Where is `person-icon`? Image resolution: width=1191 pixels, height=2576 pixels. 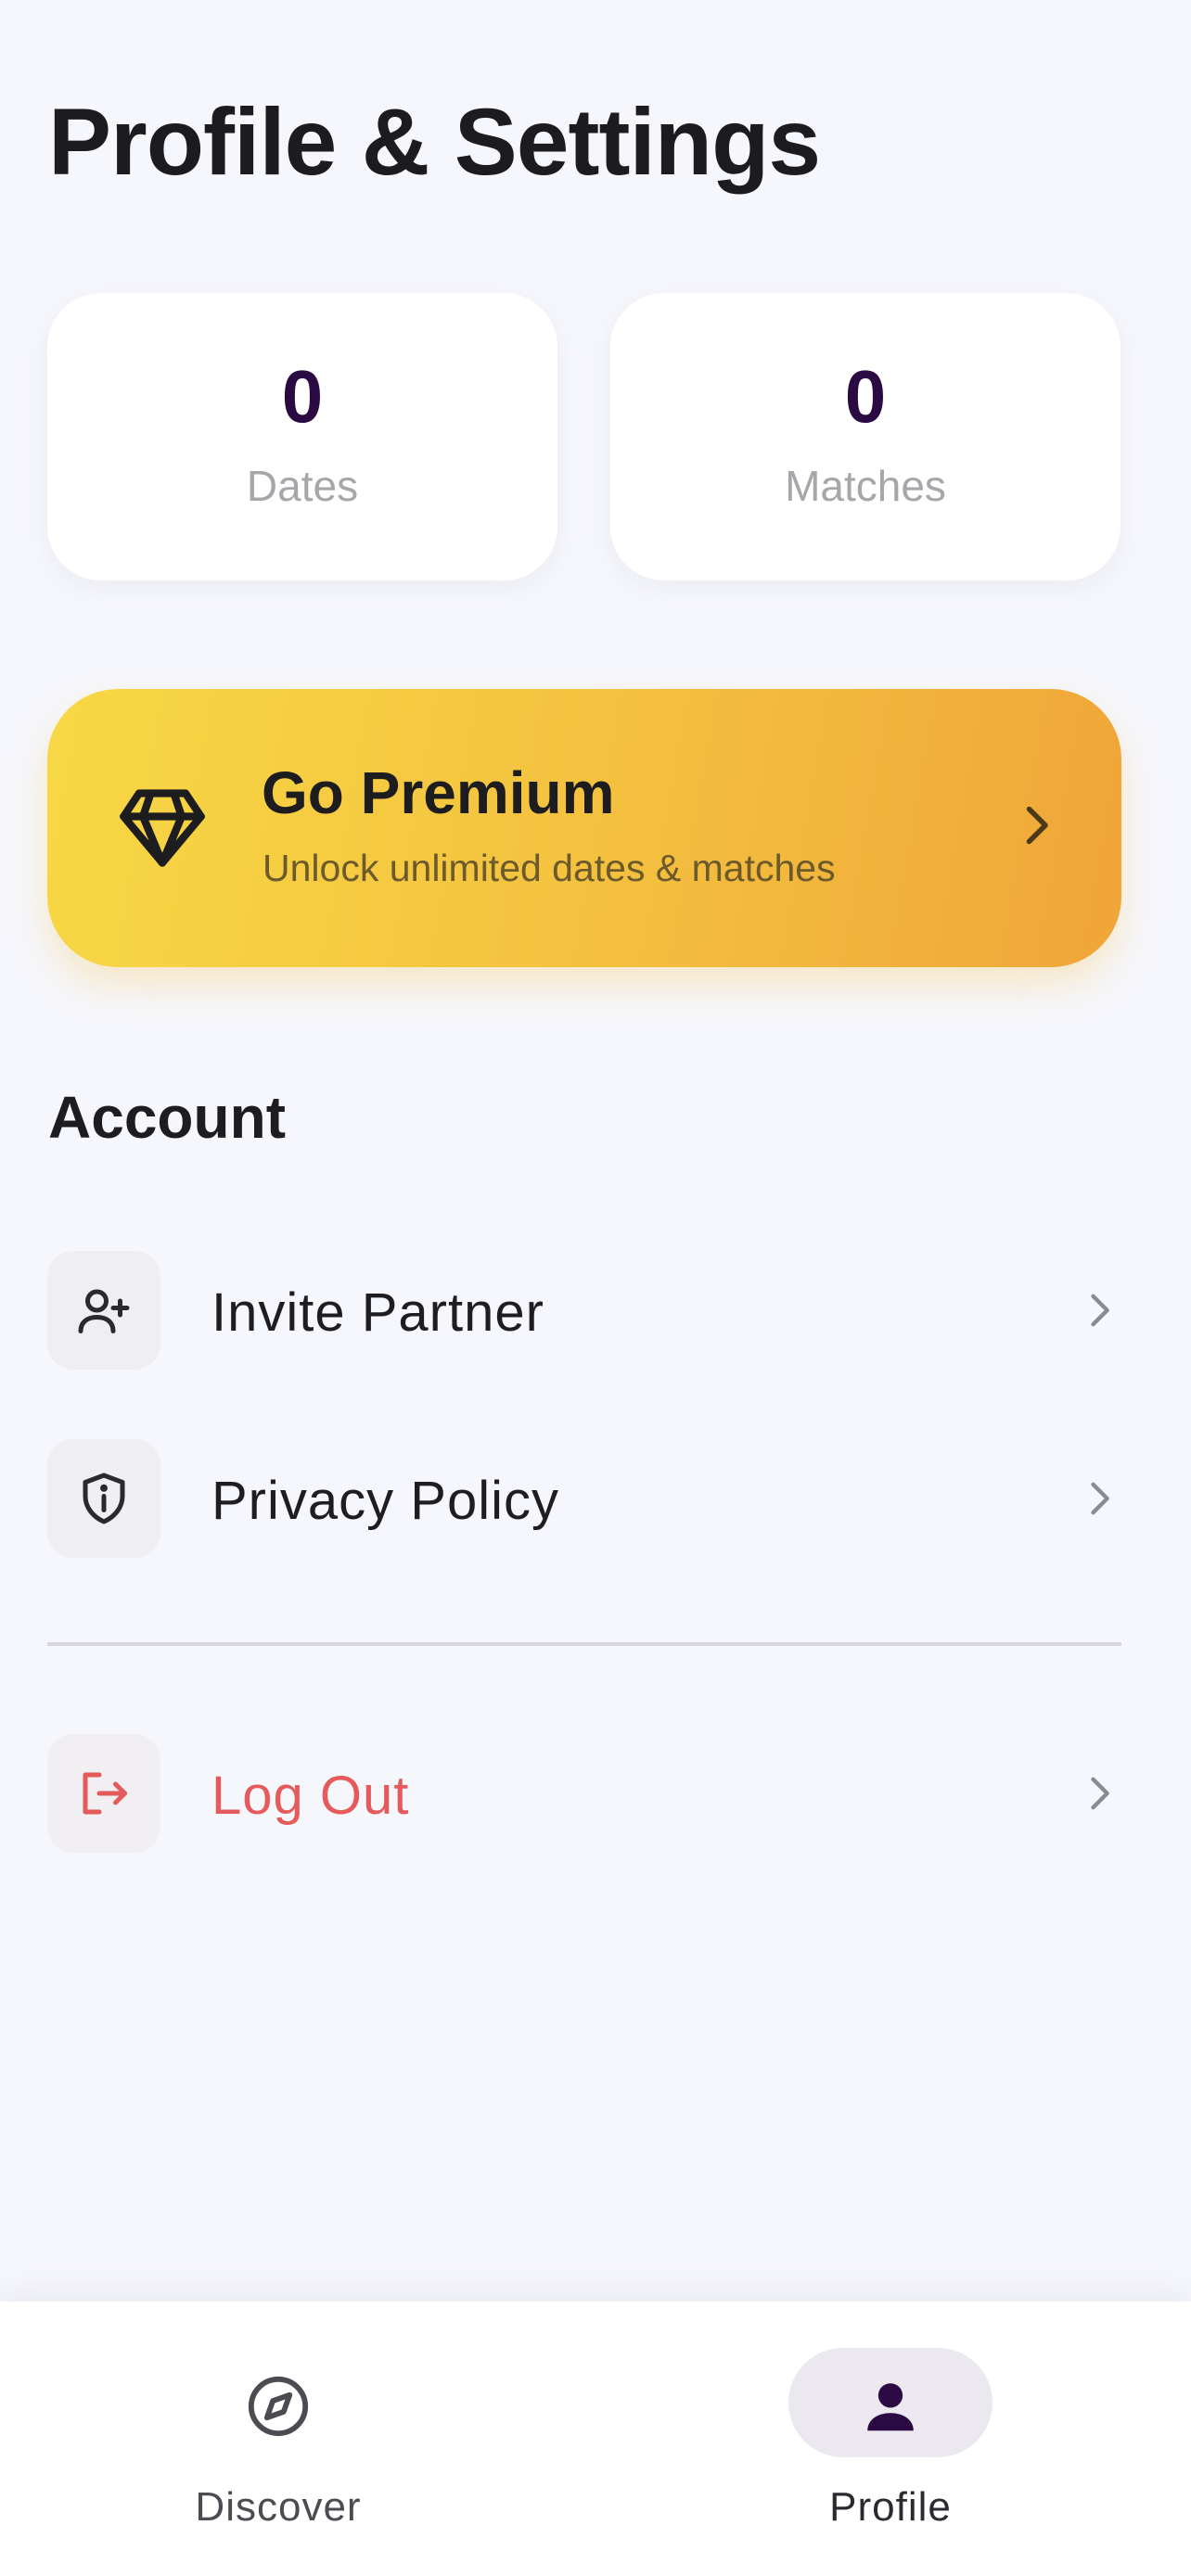 person-icon is located at coordinates (890, 2407).